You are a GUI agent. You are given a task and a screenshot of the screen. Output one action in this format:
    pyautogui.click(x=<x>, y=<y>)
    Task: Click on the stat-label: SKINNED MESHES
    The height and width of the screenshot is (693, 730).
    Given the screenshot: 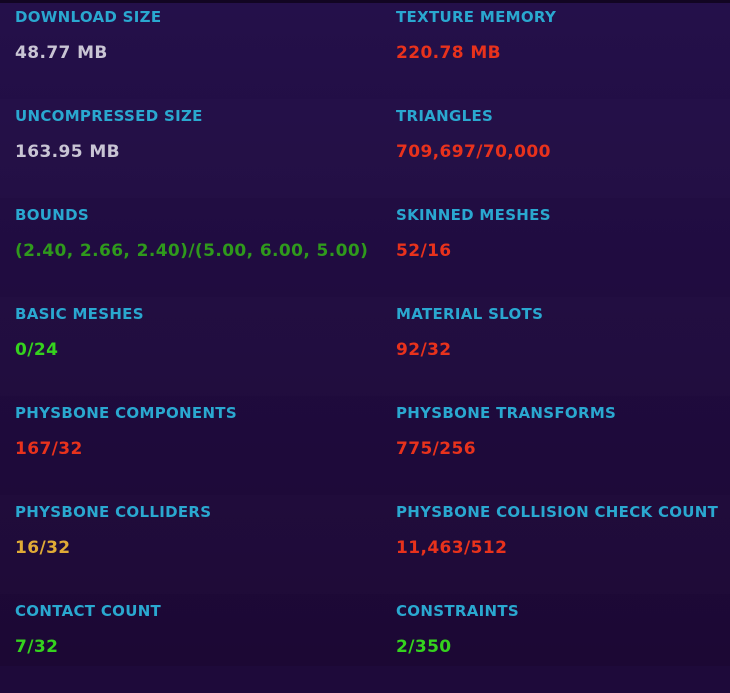 What is the action you would take?
    pyautogui.click(x=473, y=215)
    